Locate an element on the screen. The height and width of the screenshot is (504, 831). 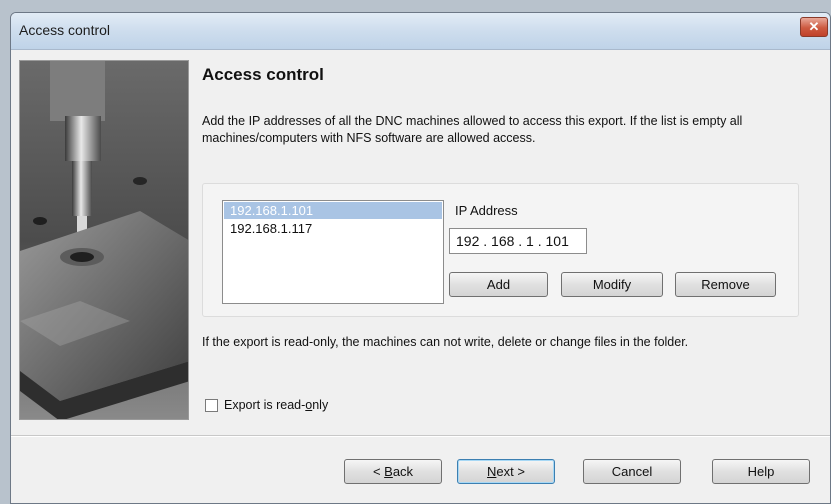
ip-address-list: 192.168.1.101 192.168.1.117 is located at coordinates (333, 252).